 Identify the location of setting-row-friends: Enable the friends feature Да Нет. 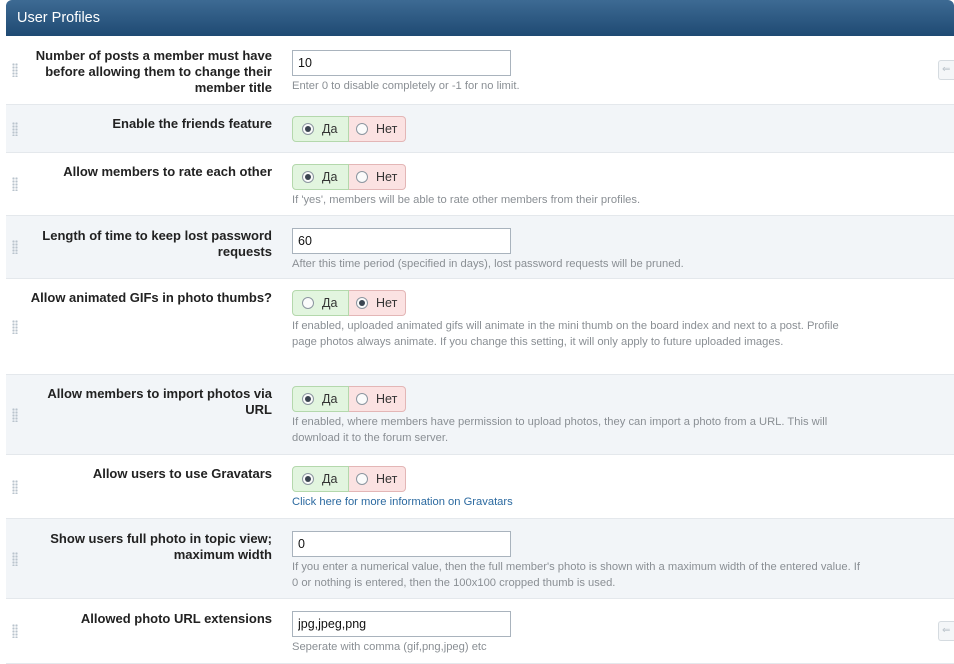
(480, 129).